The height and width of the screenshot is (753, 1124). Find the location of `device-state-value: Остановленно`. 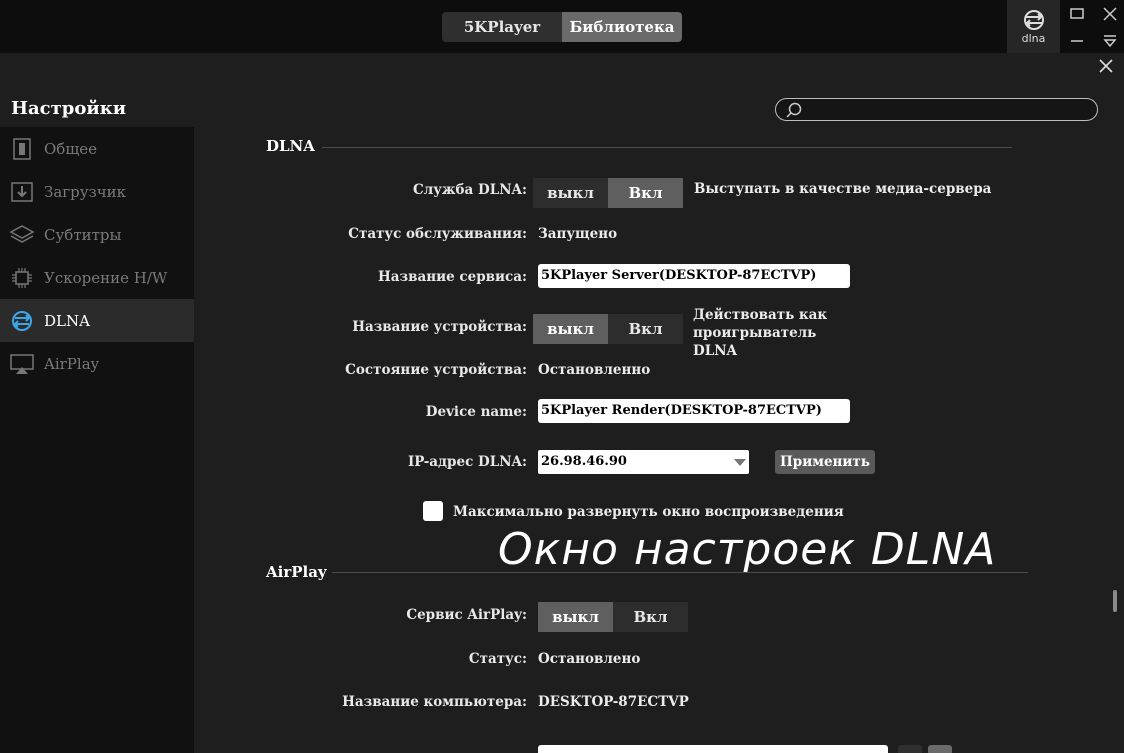

device-state-value: Остановленно is located at coordinates (594, 370).